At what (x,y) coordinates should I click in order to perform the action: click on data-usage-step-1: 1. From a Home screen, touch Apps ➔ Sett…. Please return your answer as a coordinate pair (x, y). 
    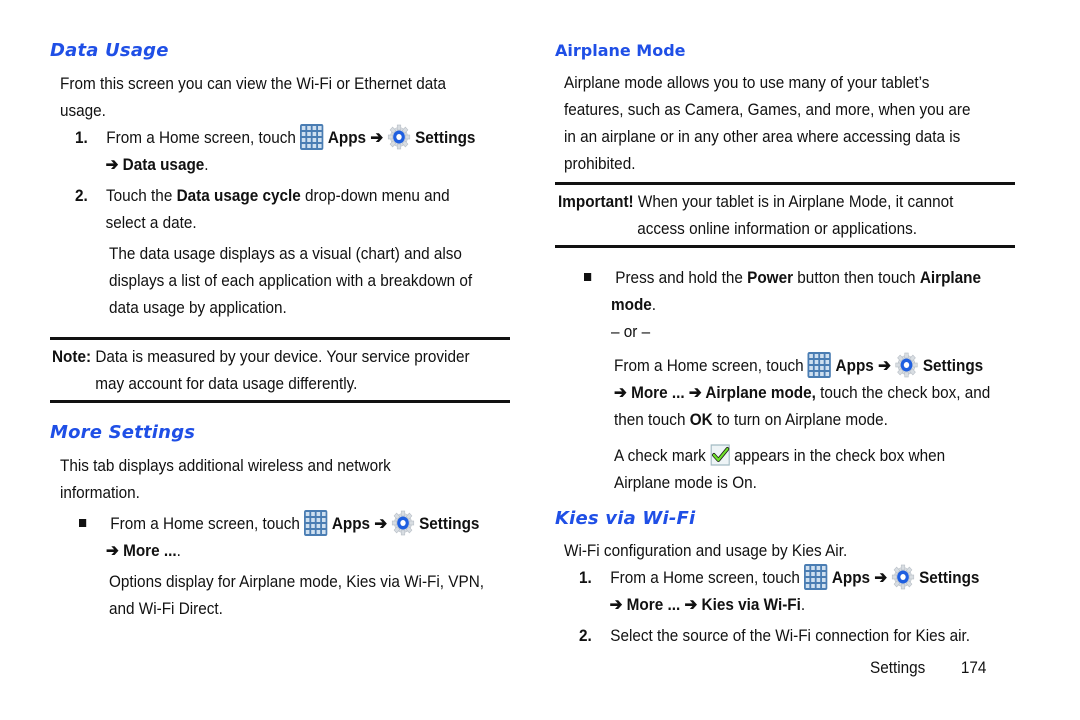
    Looking at the image, I should click on (309, 151).